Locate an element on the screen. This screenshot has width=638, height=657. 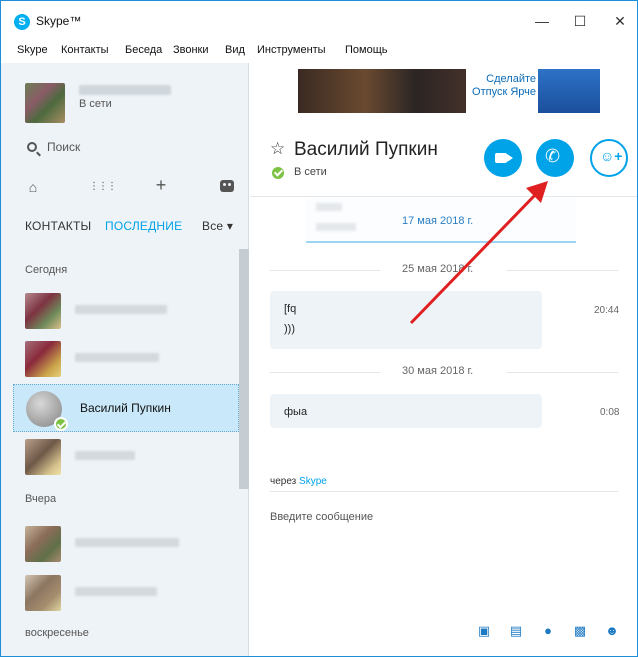
menu-contacts: Контакты is located at coordinates (85, 50).